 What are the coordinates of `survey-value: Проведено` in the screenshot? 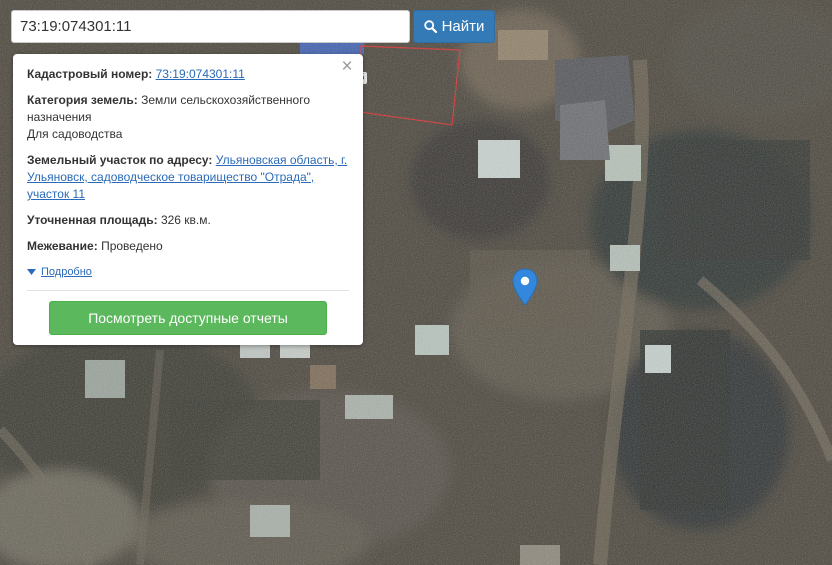 It's located at (132, 246).